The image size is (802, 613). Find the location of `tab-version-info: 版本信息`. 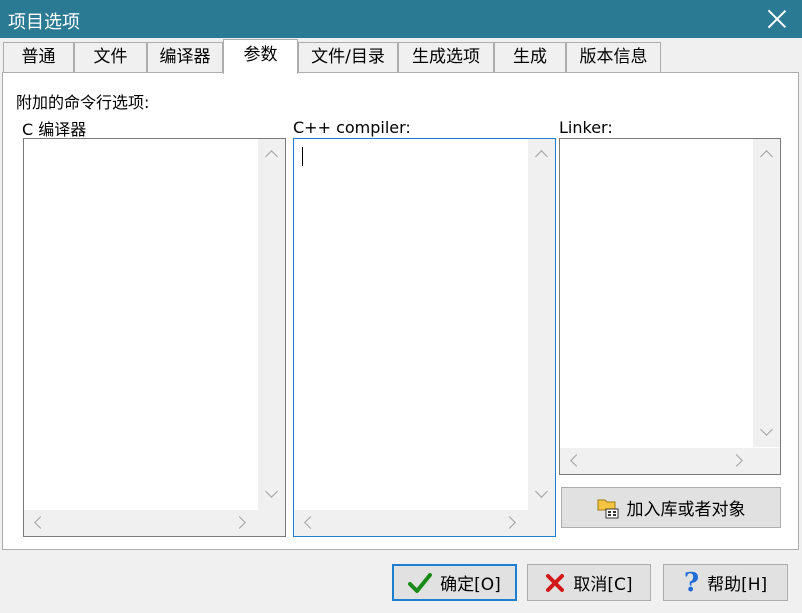

tab-version-info: 版本信息 is located at coordinates (613, 57).